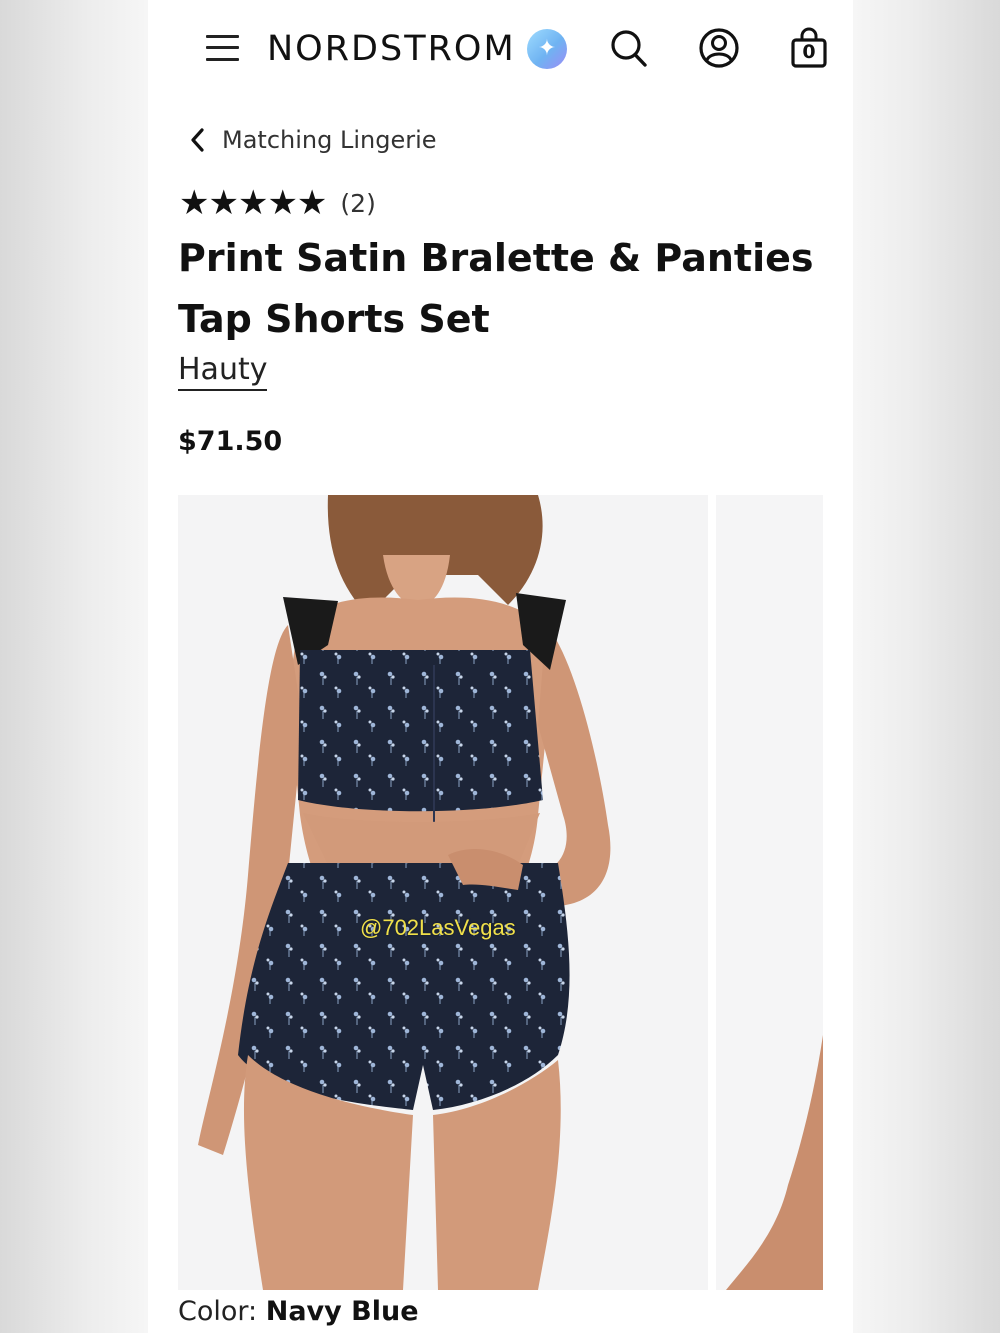 This screenshot has width=1000, height=1333. Describe the element at coordinates (230, 441) in the screenshot. I see `product-price: $71.50` at that location.